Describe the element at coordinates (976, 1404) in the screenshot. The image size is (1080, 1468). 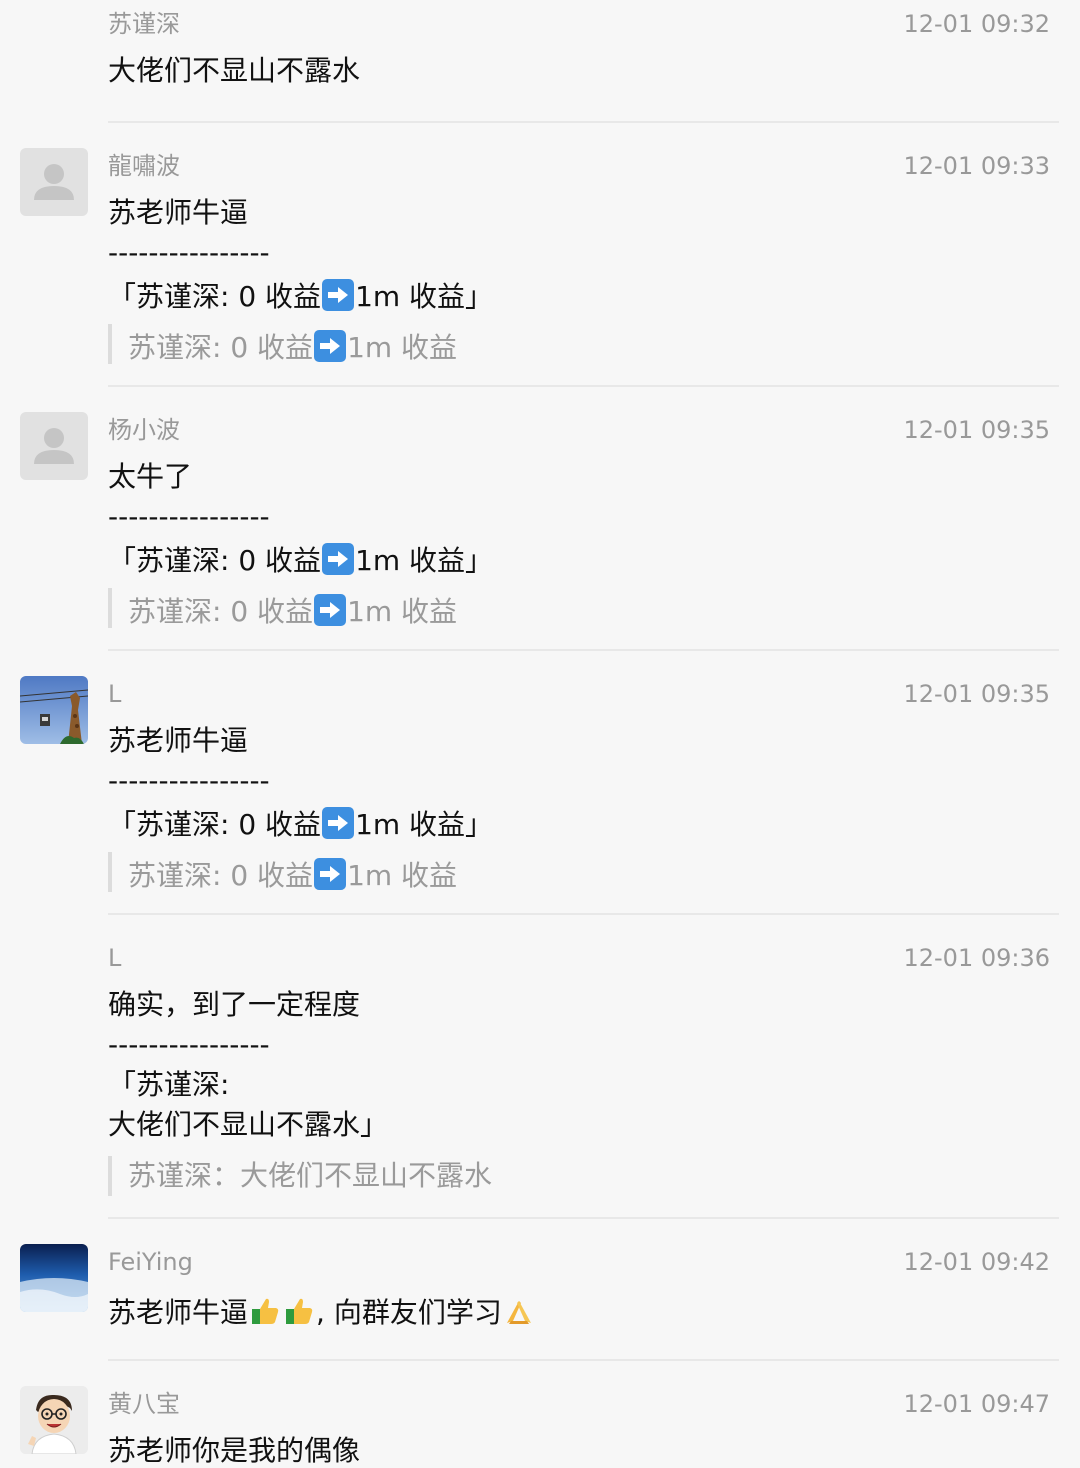
I see `message-time: 12-01 09:47` at that location.